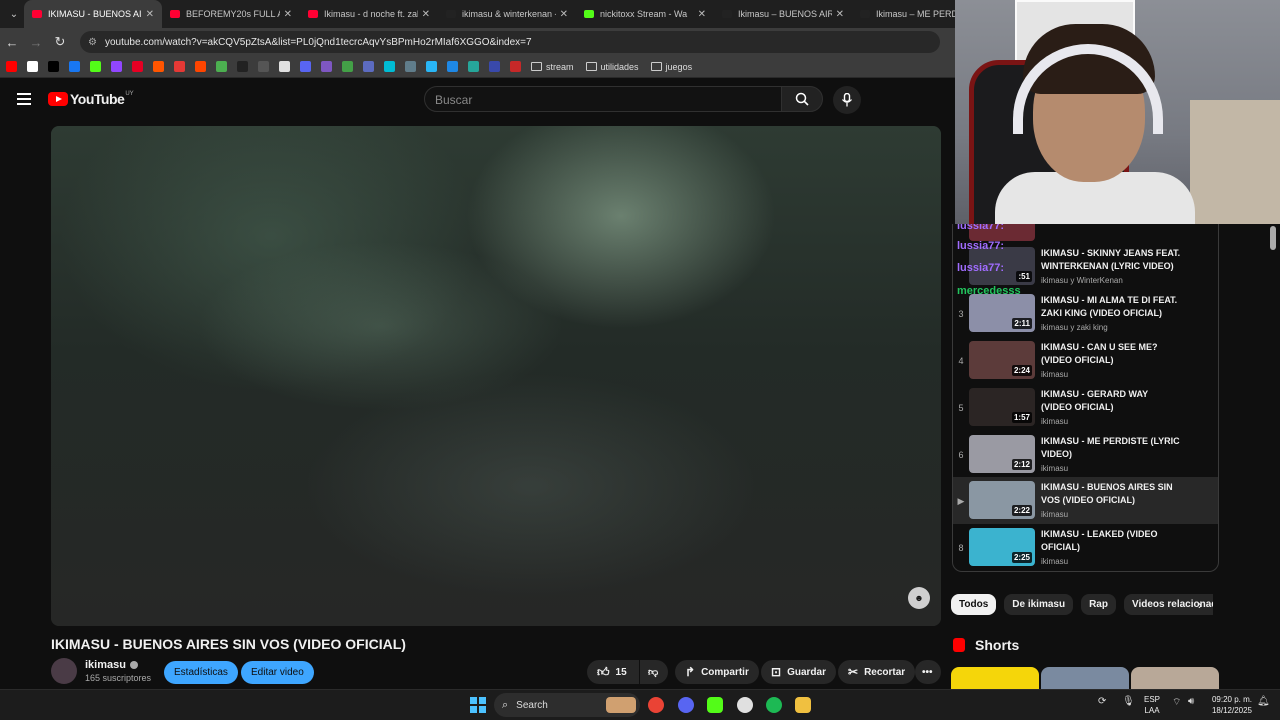 The height and width of the screenshot is (720, 1280). Describe the element at coordinates (24, 99) in the screenshot. I see `menu-hamburger-icon` at that location.